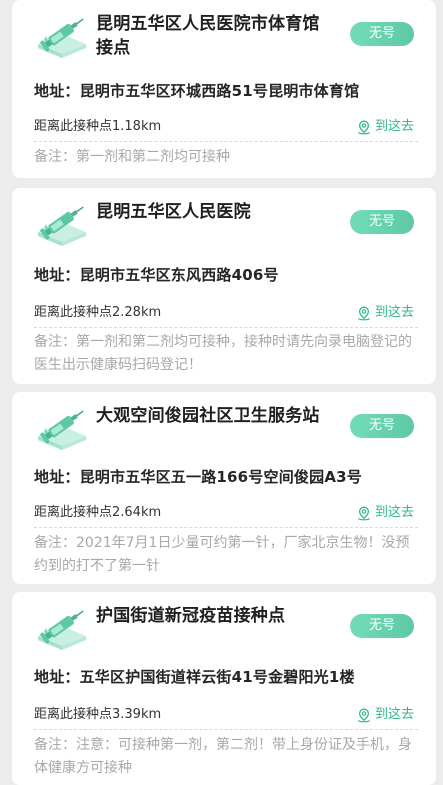  Describe the element at coordinates (222, 554) in the screenshot. I see `site-note: 备注：2021年7月1日少量可约第一针，厂家北京生物！没预约到的打不了第一针` at that location.